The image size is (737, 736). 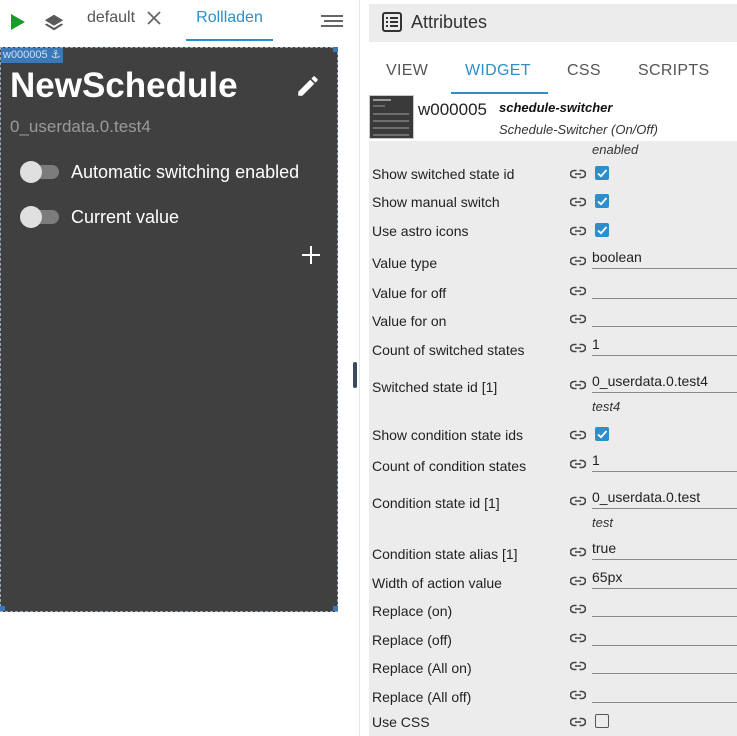 What do you see at coordinates (407, 71) in the screenshot?
I see `tab-view: VIEW` at bounding box center [407, 71].